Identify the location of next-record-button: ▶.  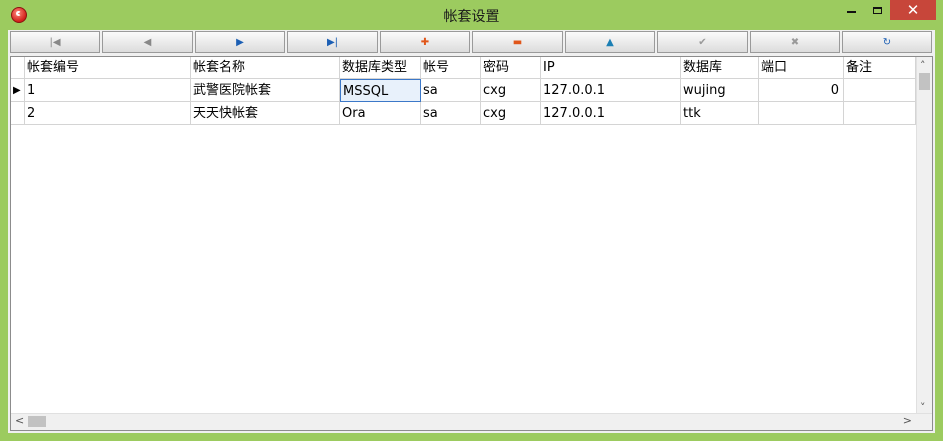
(240, 42).